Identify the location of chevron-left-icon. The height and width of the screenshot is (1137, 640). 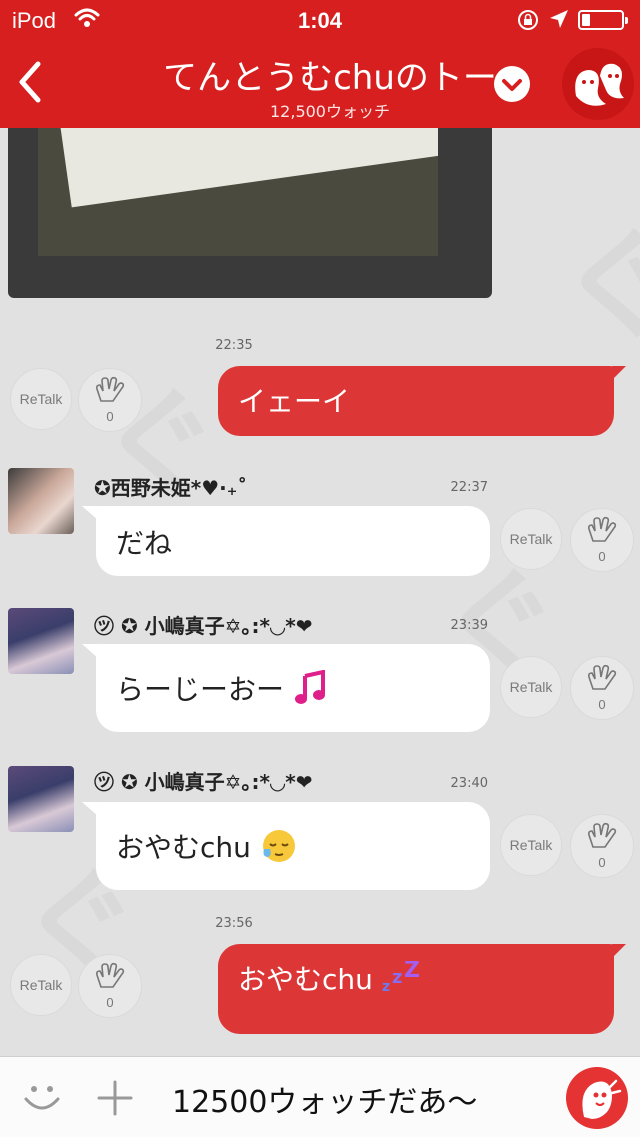
(30, 82).